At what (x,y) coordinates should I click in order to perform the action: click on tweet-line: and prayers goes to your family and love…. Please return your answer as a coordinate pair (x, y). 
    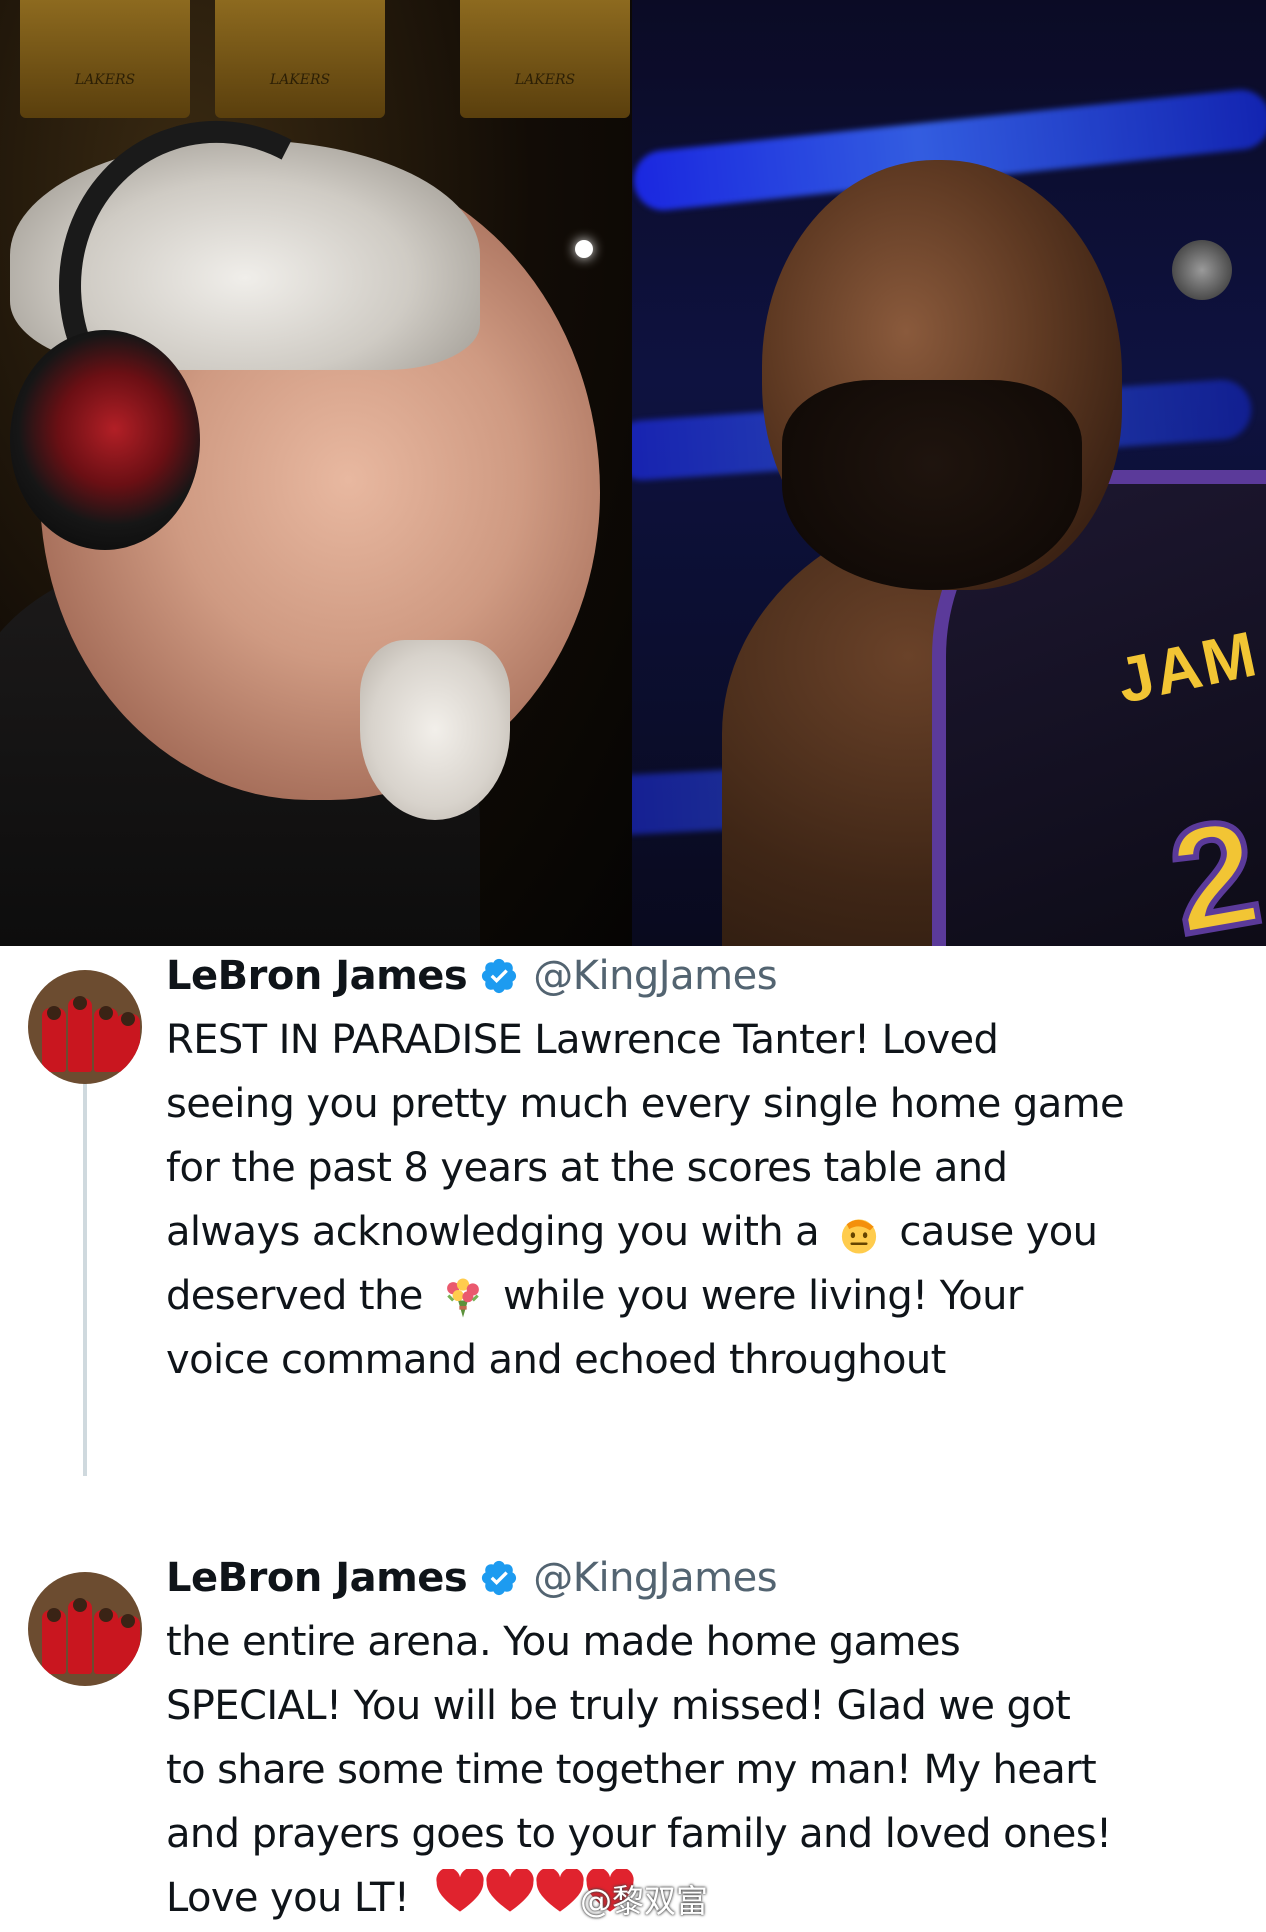
    Looking at the image, I should click on (639, 1834).